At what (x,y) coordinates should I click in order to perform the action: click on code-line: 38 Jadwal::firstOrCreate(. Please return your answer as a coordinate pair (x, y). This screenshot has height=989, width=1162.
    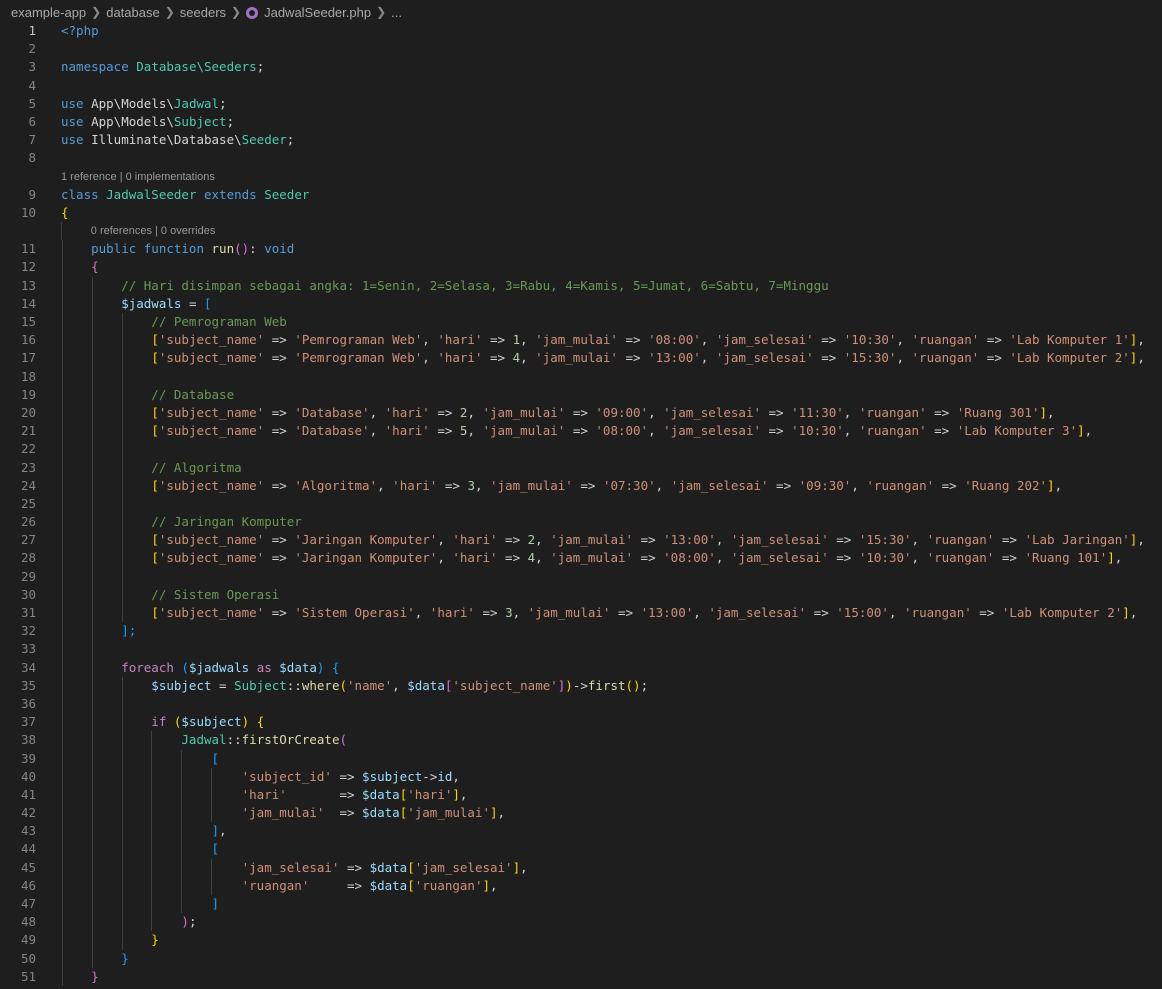
    Looking at the image, I should click on (581, 740).